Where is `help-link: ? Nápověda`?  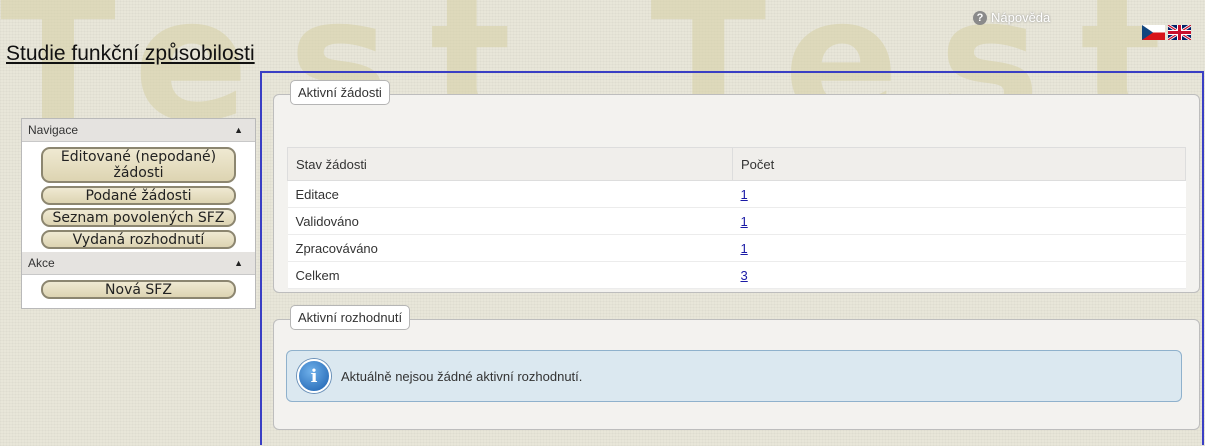
help-link: ? Nápověda is located at coordinates (1011, 17).